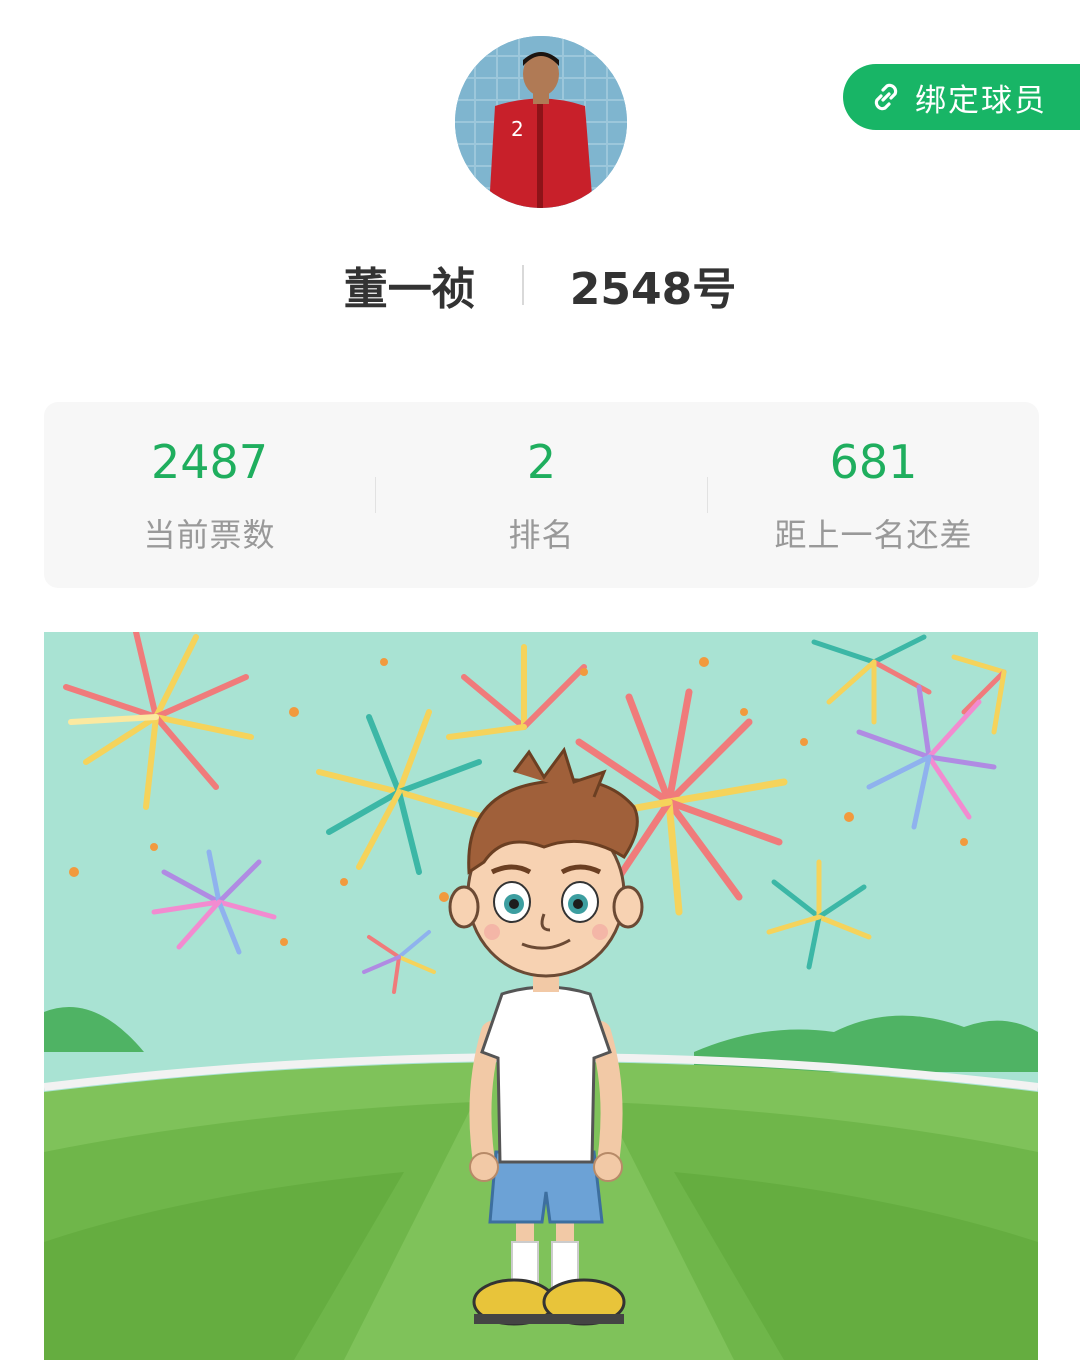 The image size is (1080, 1368). Describe the element at coordinates (886, 97) in the screenshot. I see `link-icon` at that location.